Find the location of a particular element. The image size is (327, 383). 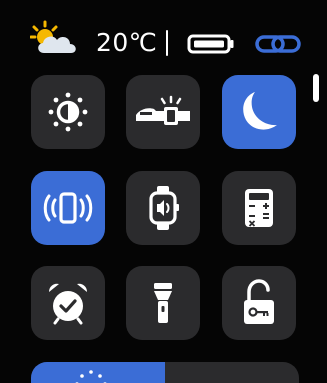

brightness-toggle is located at coordinates (68, 112).